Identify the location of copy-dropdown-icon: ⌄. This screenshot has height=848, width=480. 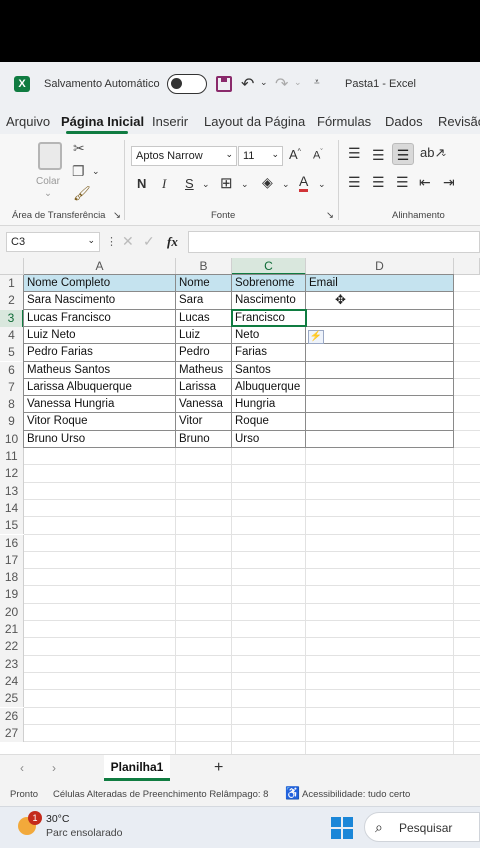
(96, 171).